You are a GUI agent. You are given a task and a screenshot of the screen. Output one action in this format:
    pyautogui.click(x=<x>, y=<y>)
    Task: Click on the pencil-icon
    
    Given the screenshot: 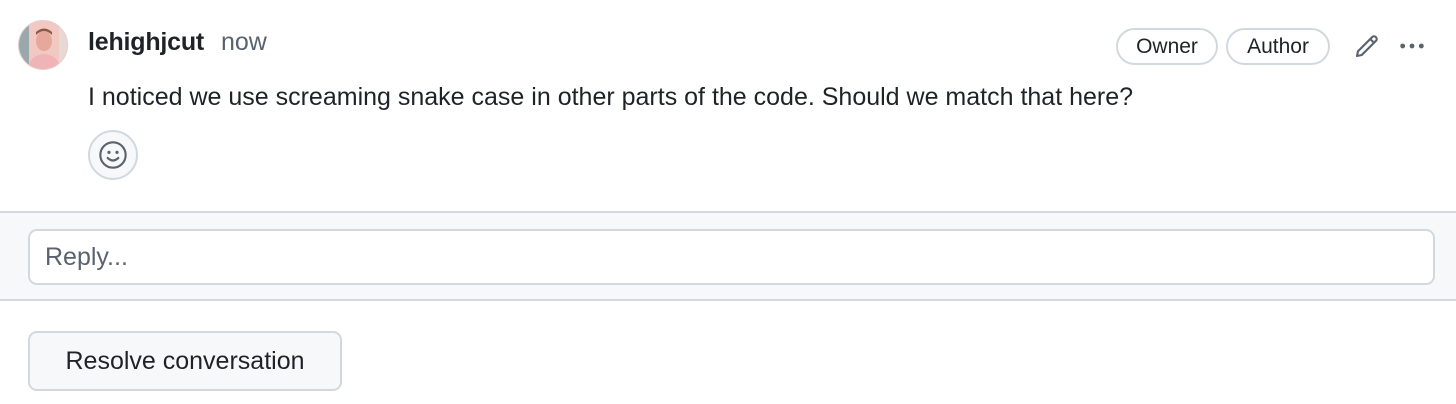 What is the action you would take?
    pyautogui.click(x=1366, y=46)
    